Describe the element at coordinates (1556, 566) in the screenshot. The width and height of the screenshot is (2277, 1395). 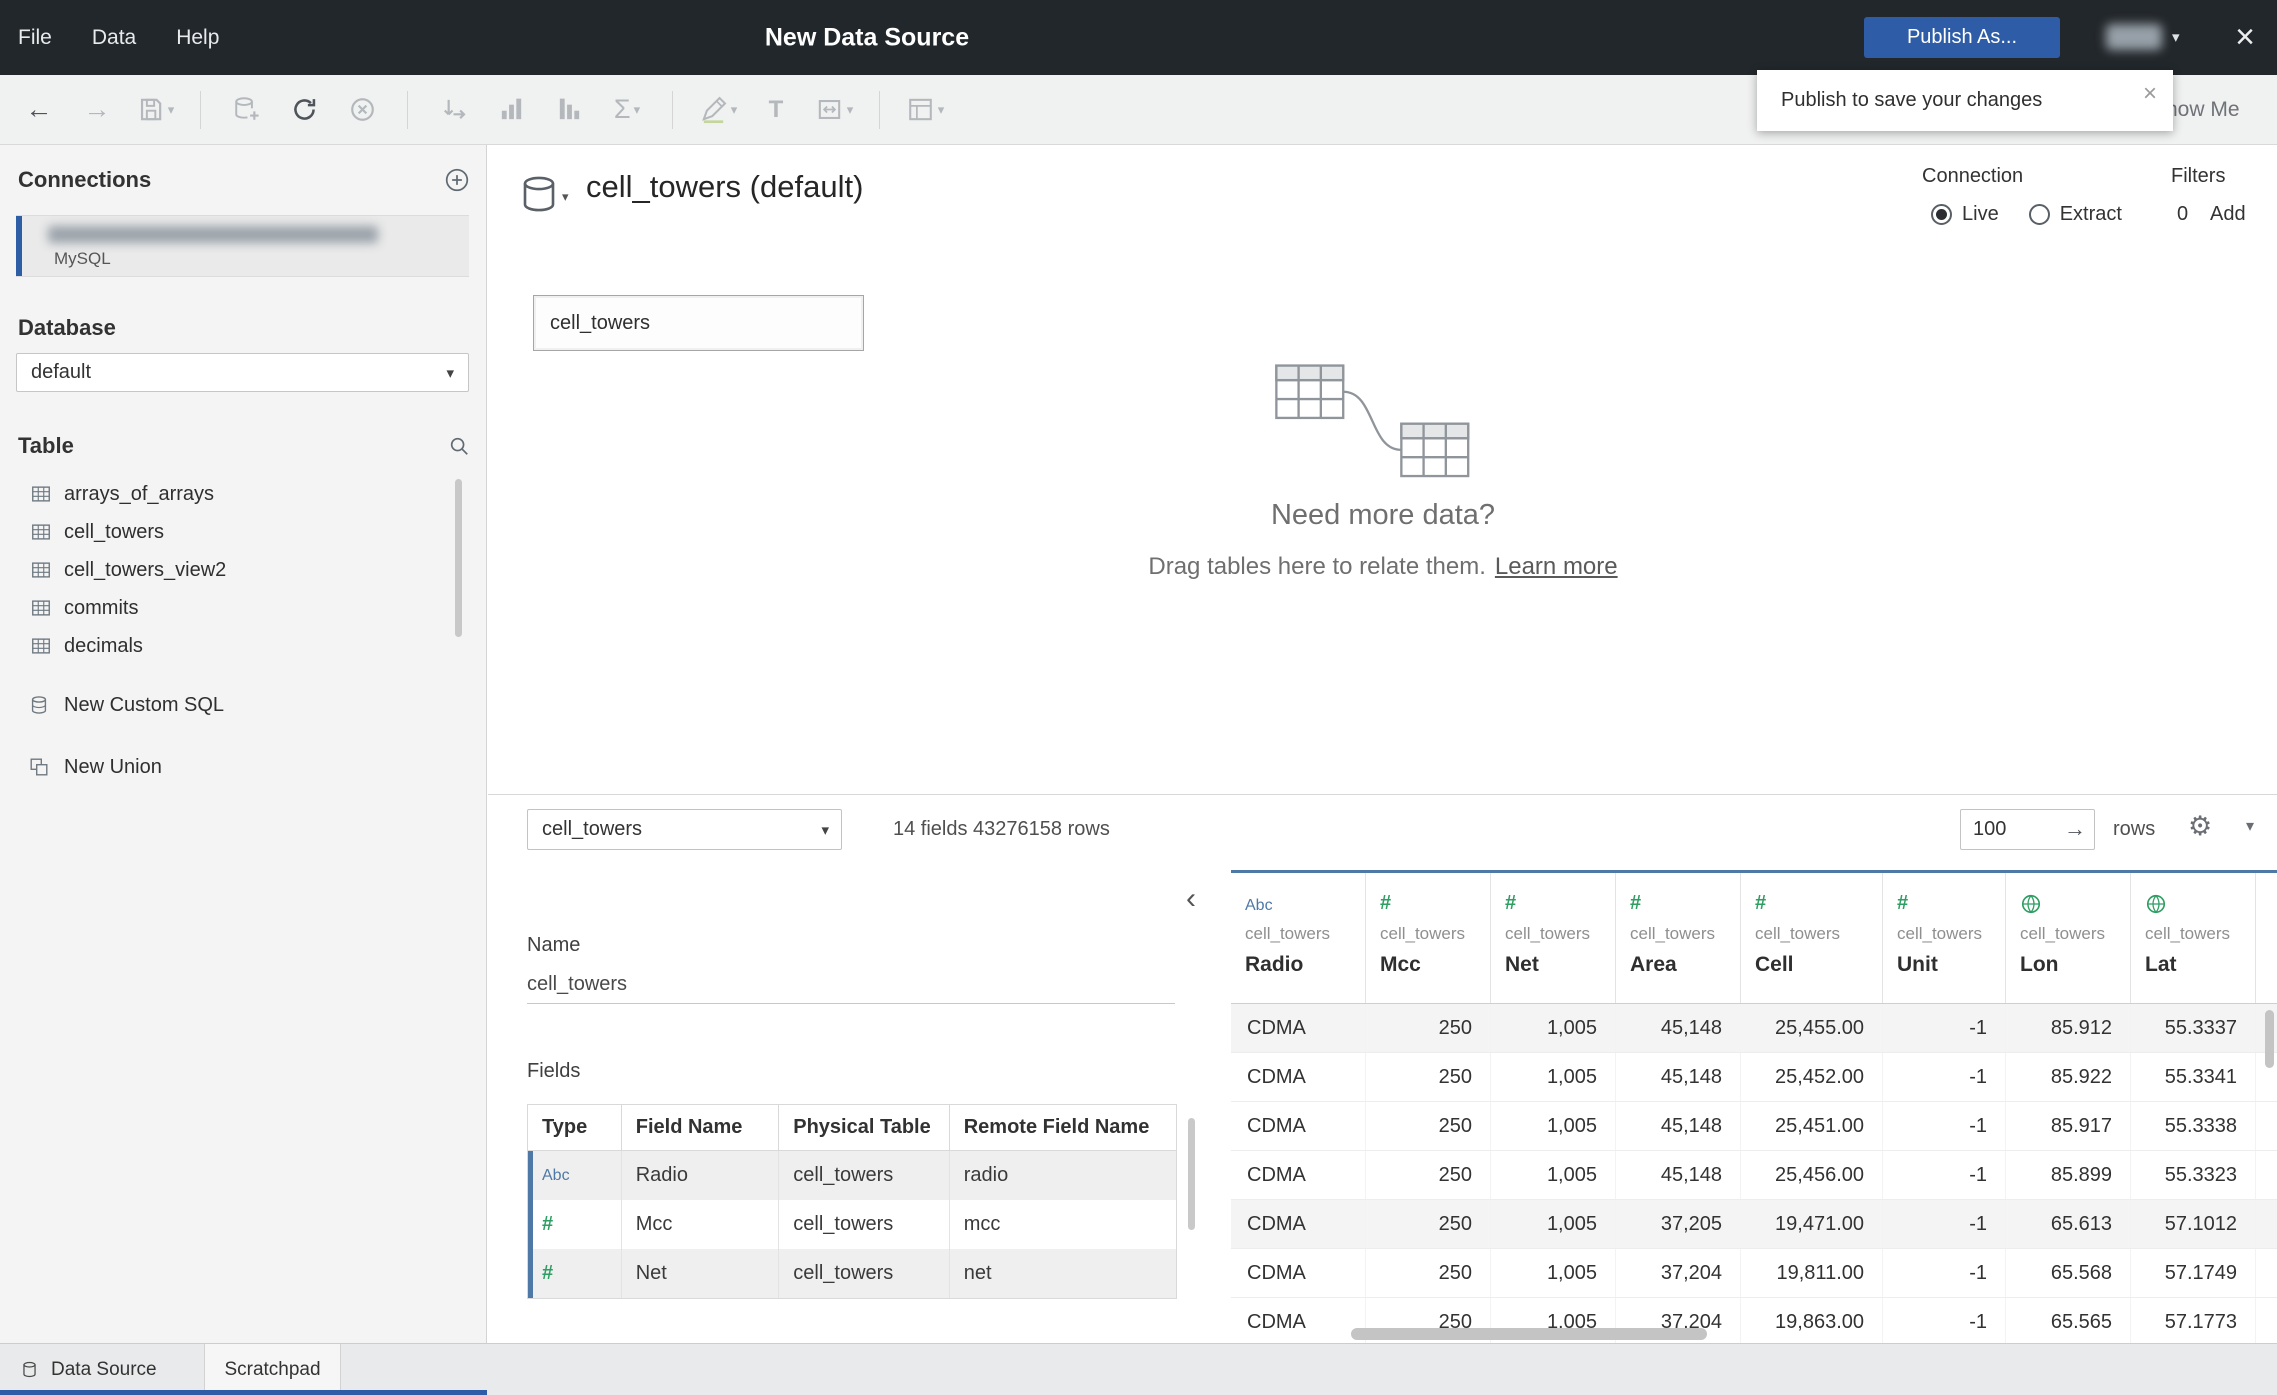
I see `learn-more-link: Learn more` at that location.